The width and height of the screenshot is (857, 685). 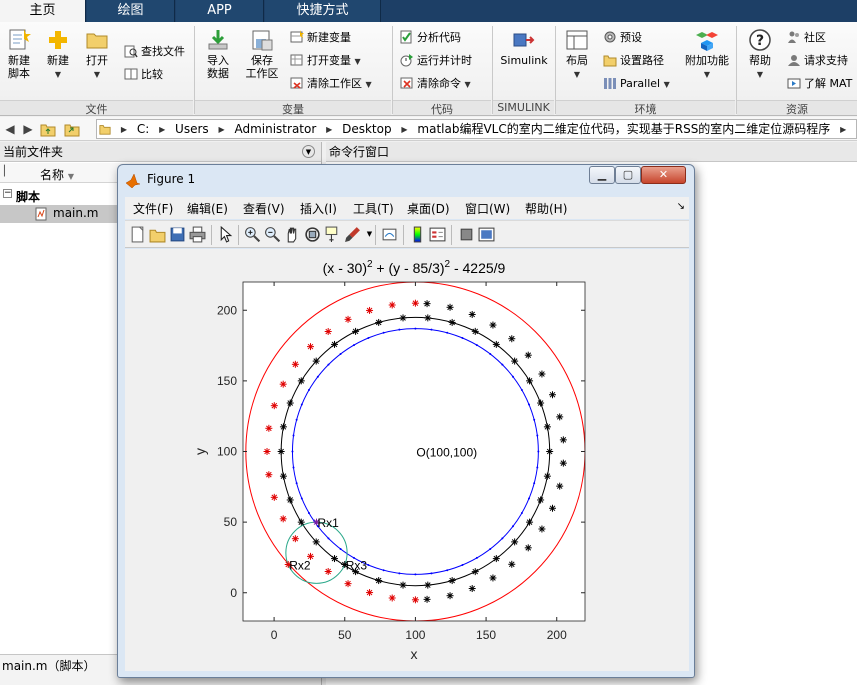 I want to click on forward-arrow-icon: ▶, so click(x=28, y=129).